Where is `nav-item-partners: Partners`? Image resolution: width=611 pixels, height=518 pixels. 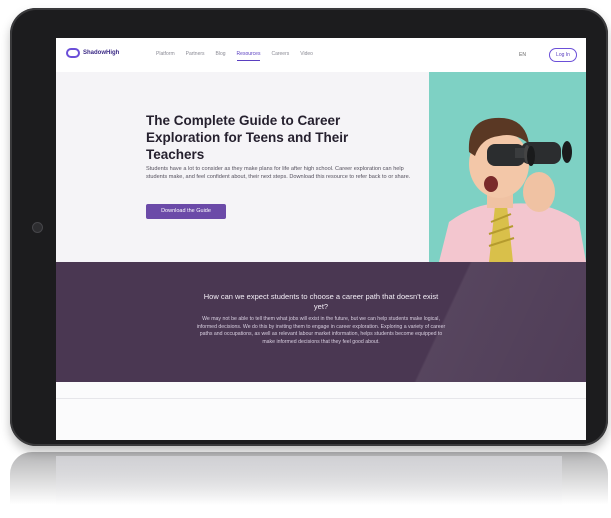
nav-item-partners: Partners is located at coordinates (195, 56).